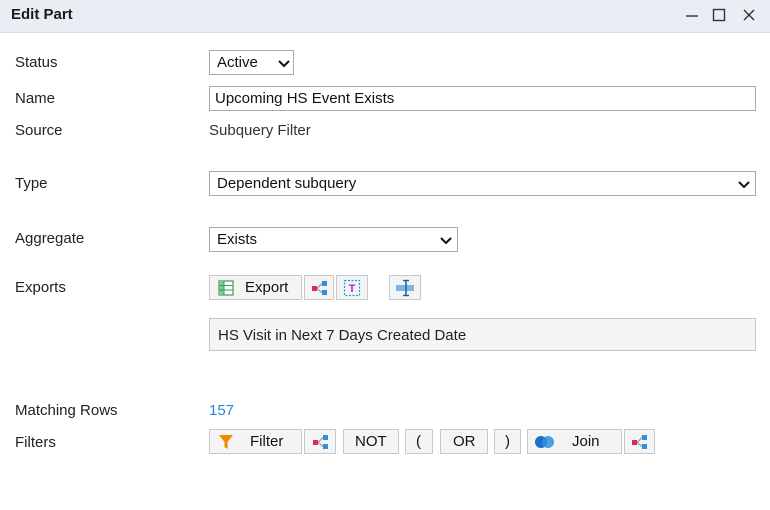 The width and height of the screenshot is (770, 510). What do you see at coordinates (237, 239) in the screenshot?
I see `aggregate-value: Exists` at bounding box center [237, 239].